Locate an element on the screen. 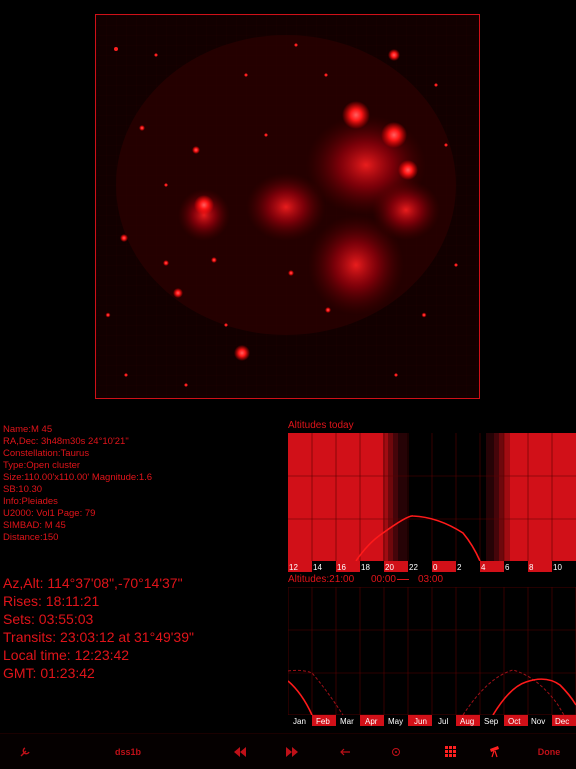  hour-label: 0 is located at coordinates (435, 567).